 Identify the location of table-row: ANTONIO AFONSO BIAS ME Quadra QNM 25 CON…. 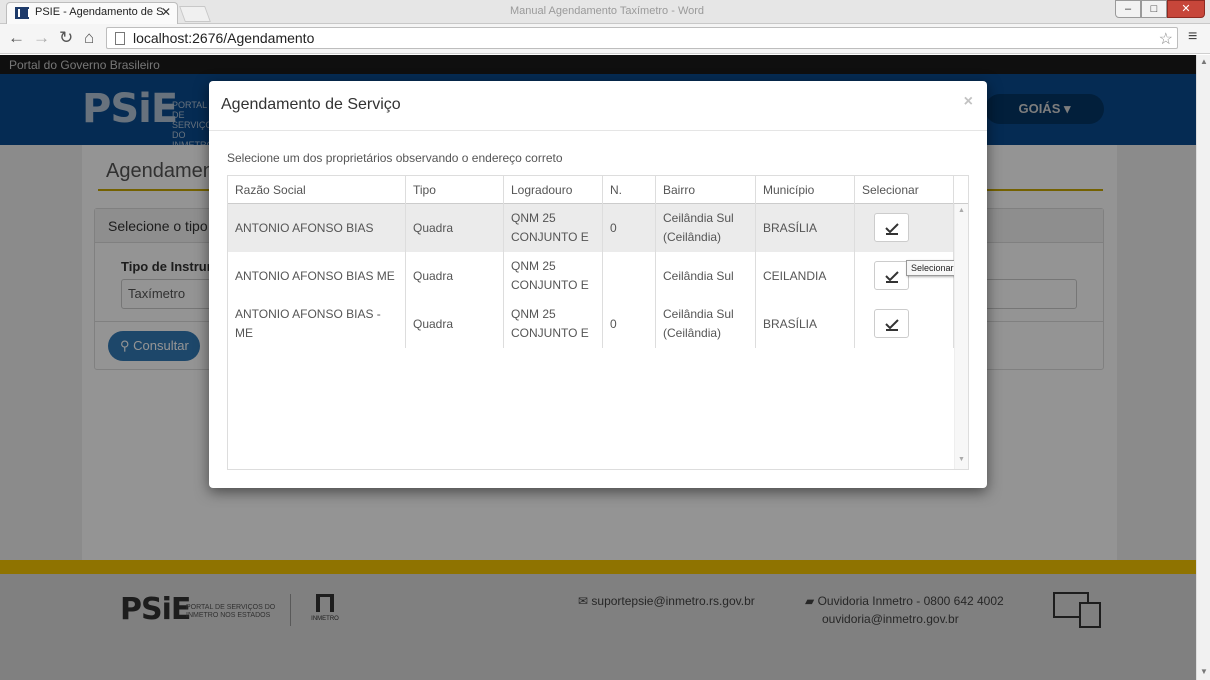
(591, 276).